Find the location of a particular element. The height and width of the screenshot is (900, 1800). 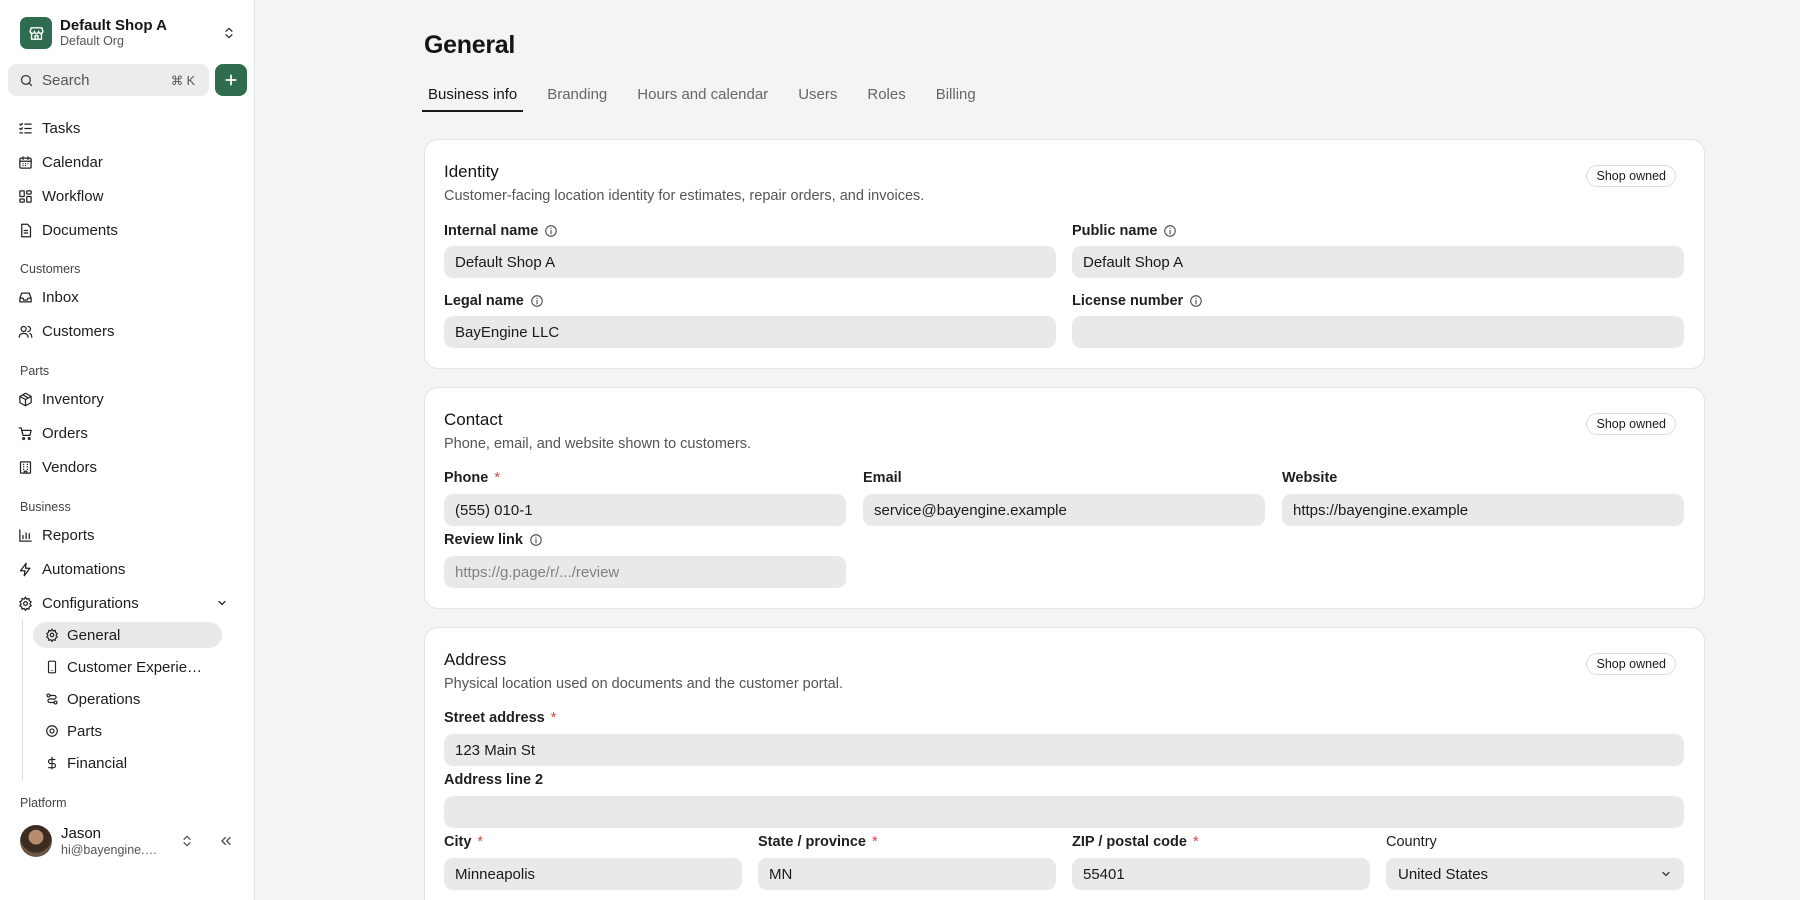

nav-item-orders: Orders is located at coordinates (127, 433).